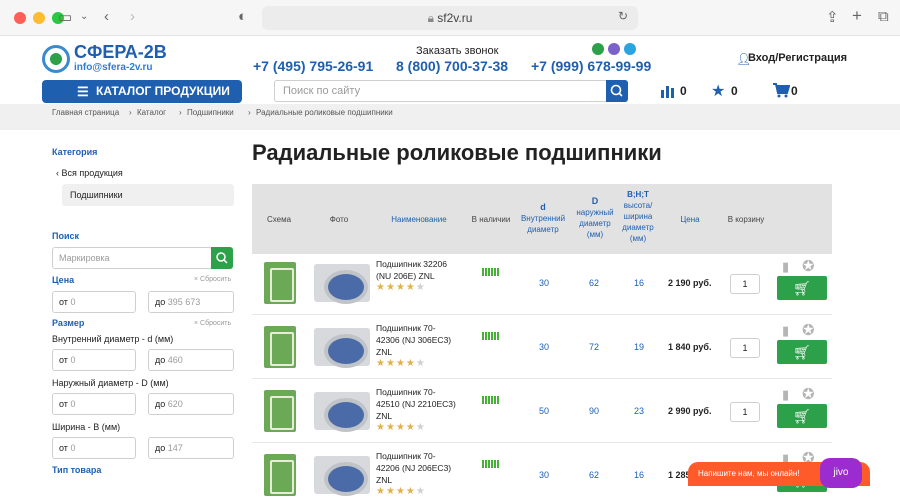 This screenshot has width=900, height=497. What do you see at coordinates (457, 51) in the screenshot?
I see `callback-link: Заказать звонок` at bounding box center [457, 51].